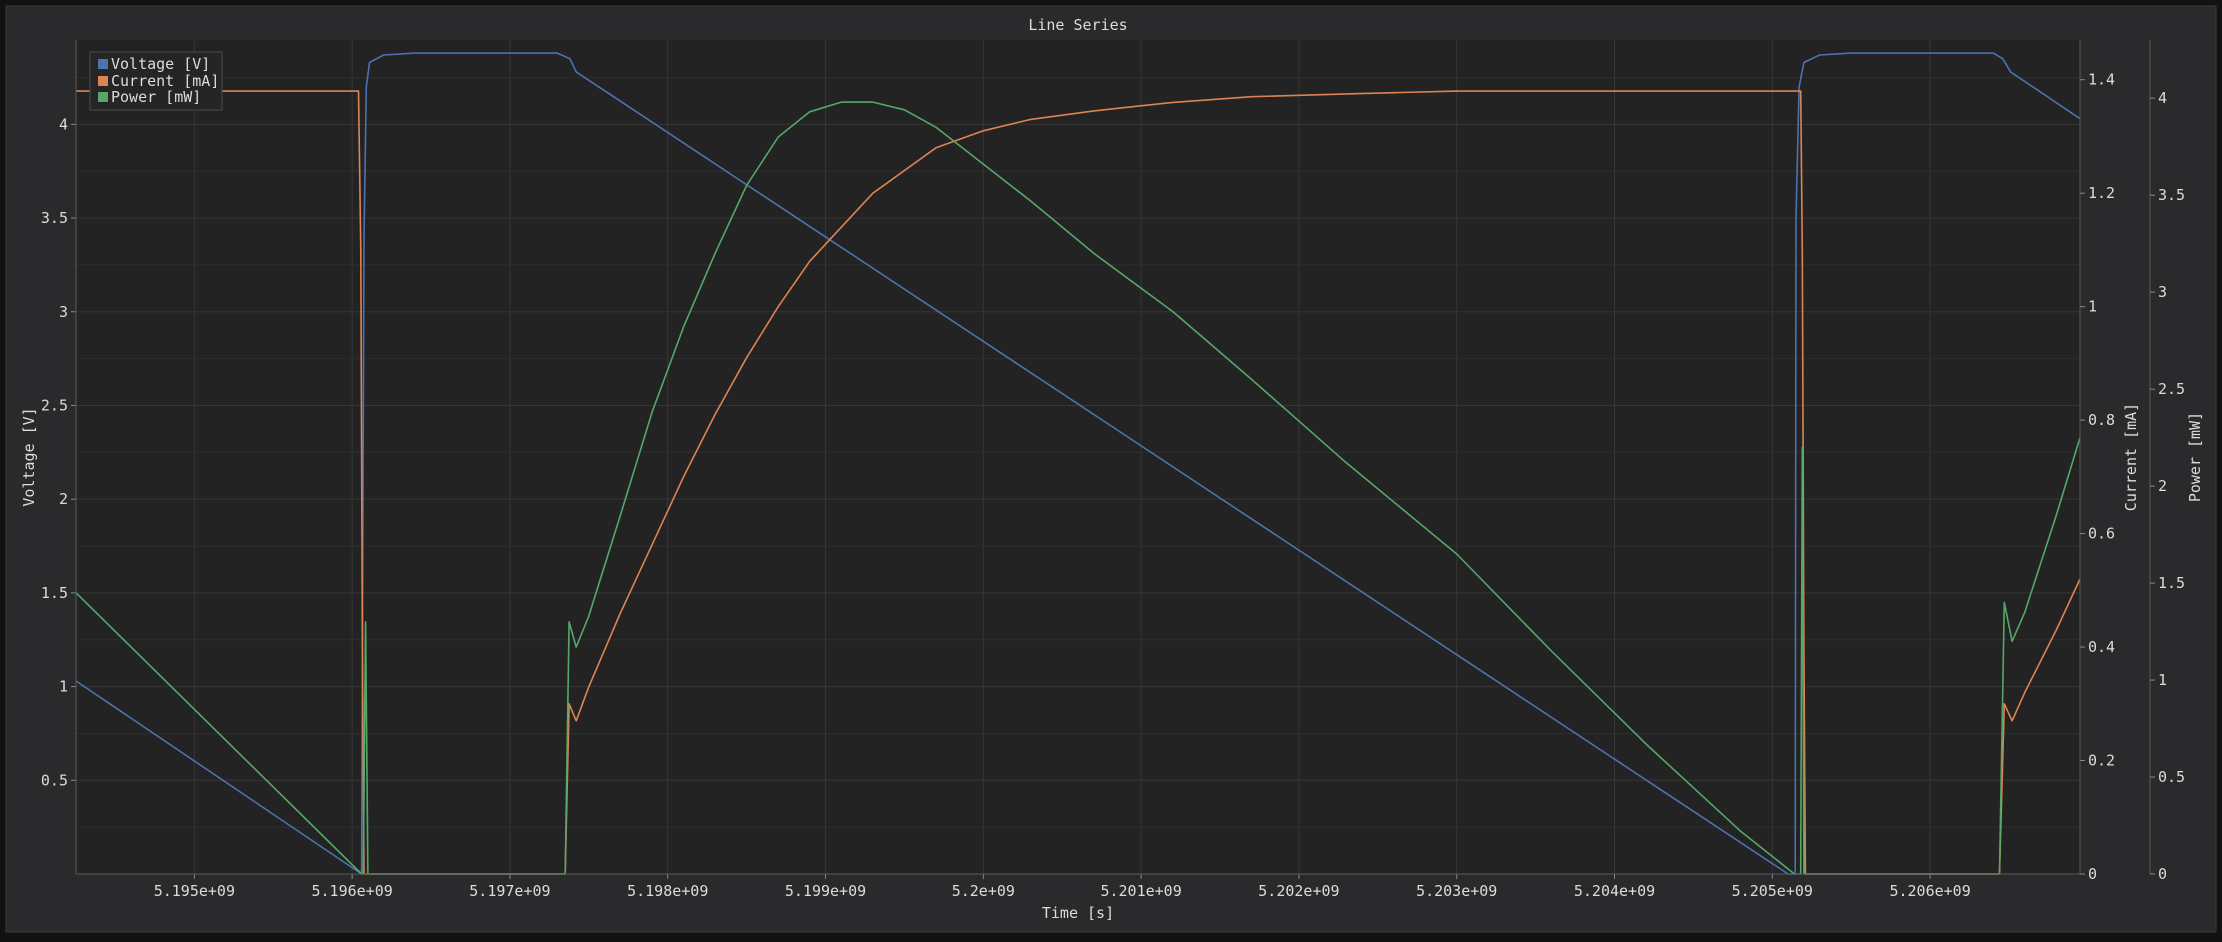  I want to click on legend-item-power: Power [mW], so click(149, 97).